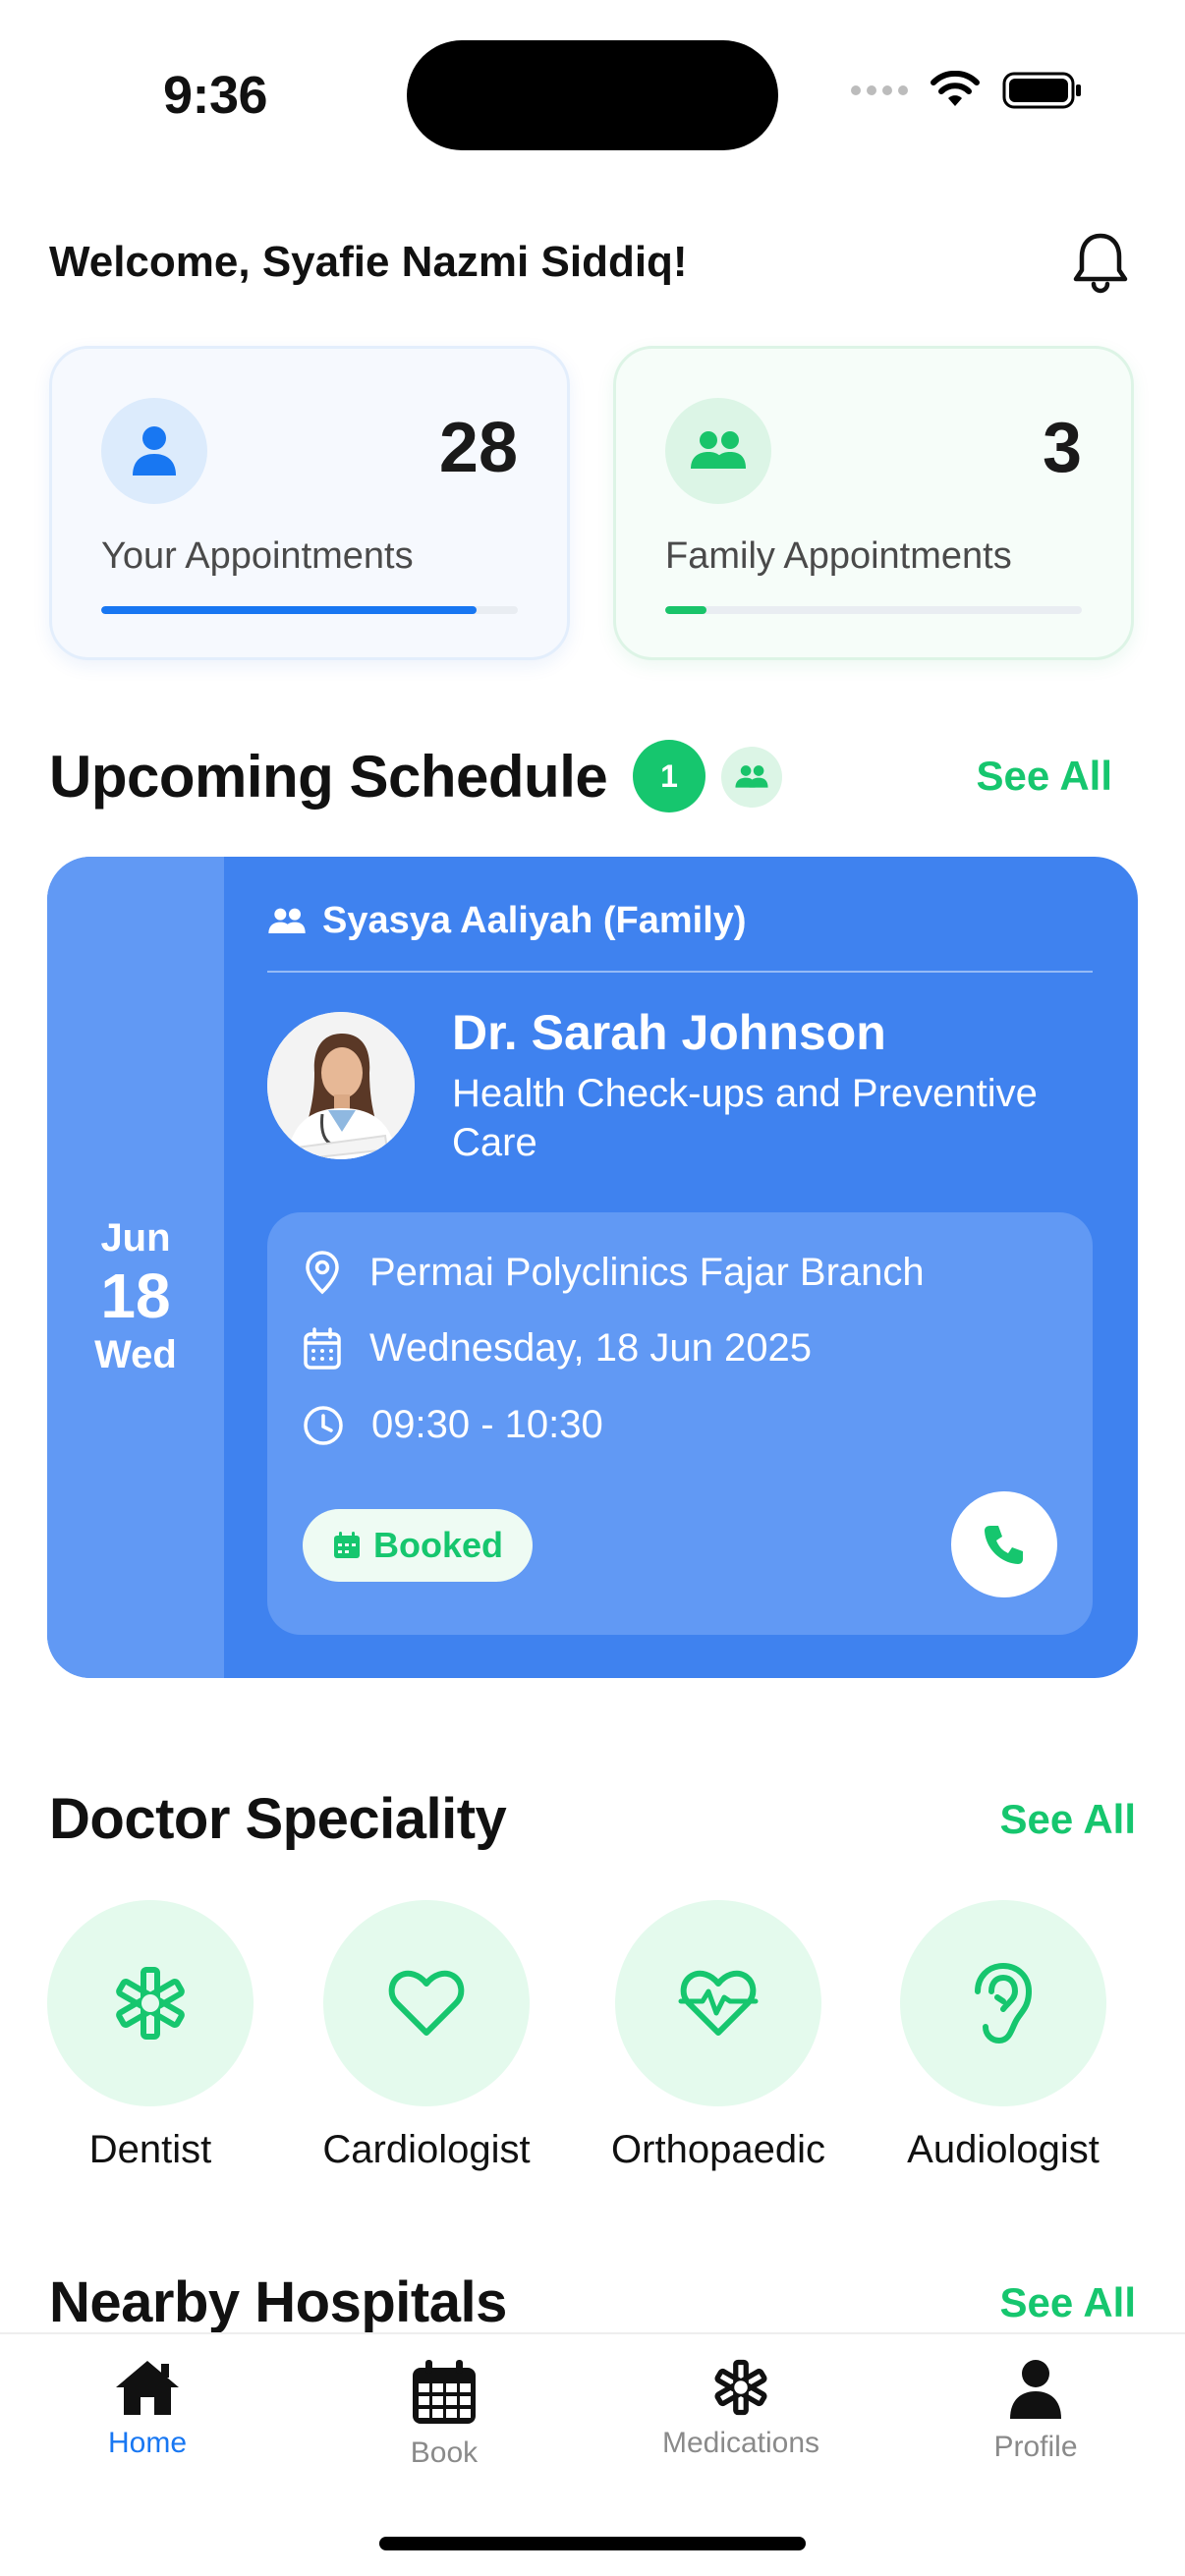 The width and height of the screenshot is (1185, 2576). I want to click on calendar-check-icon, so click(347, 1545).